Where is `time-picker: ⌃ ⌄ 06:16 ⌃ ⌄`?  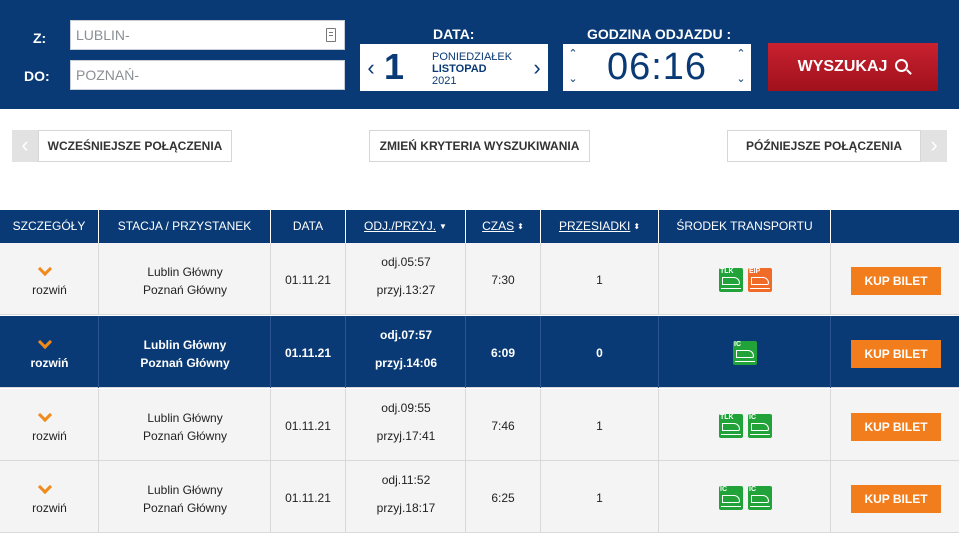
time-picker: ⌃ ⌄ 06:16 ⌃ ⌄ is located at coordinates (657, 67).